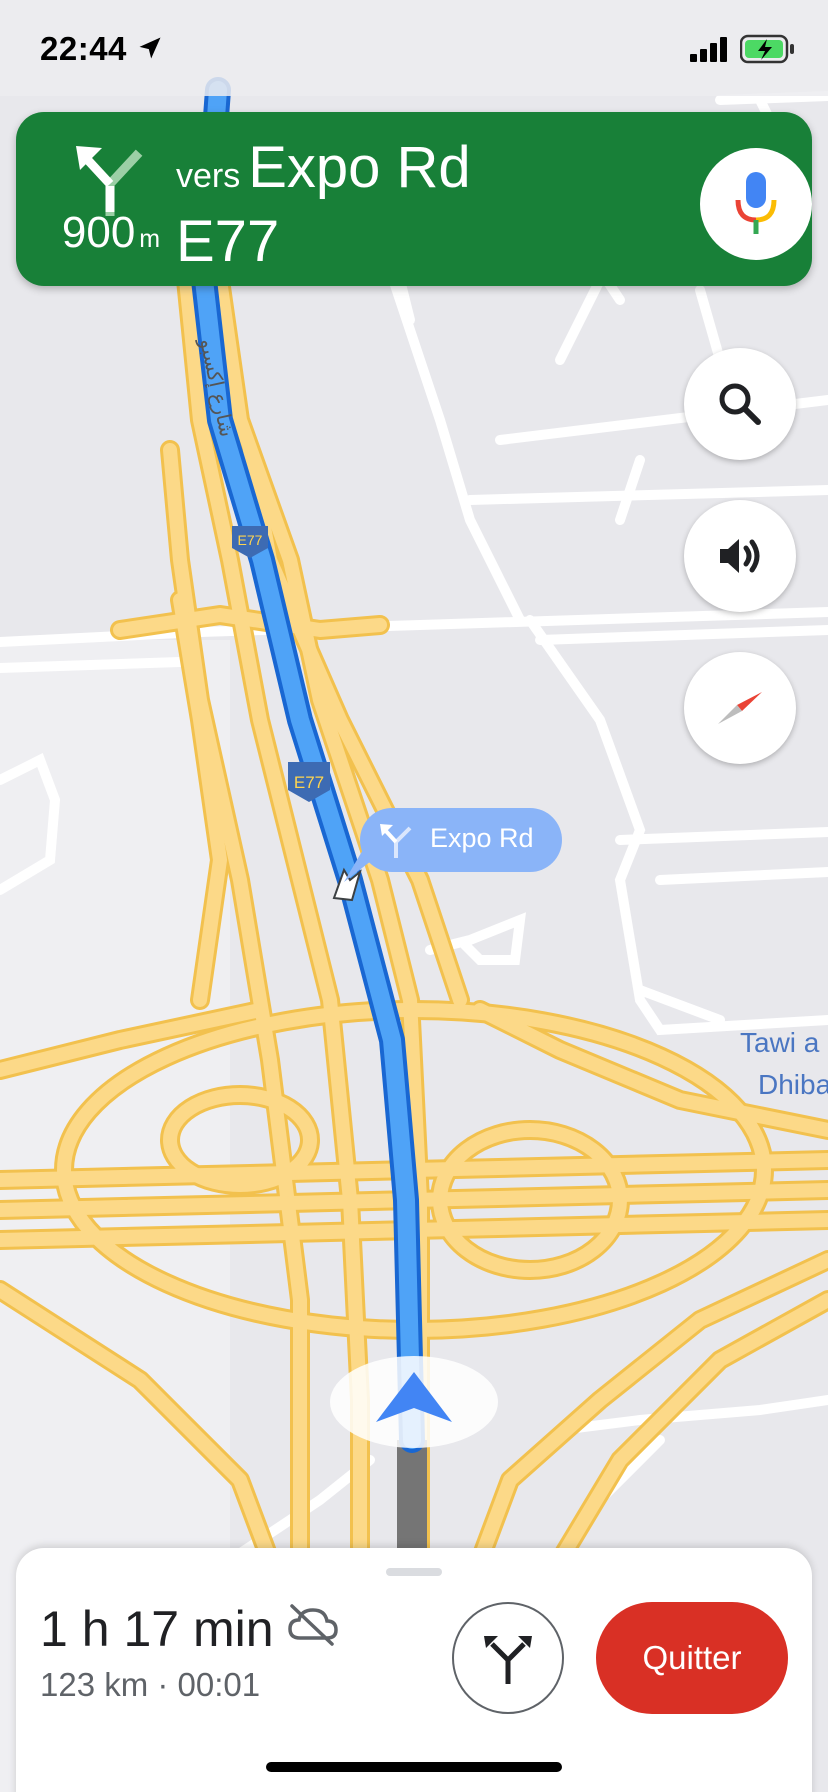 Image resolution: width=828 pixels, height=1792 pixels. Describe the element at coordinates (359, 167) in the screenshot. I see `street-name: Expo Rd` at that location.